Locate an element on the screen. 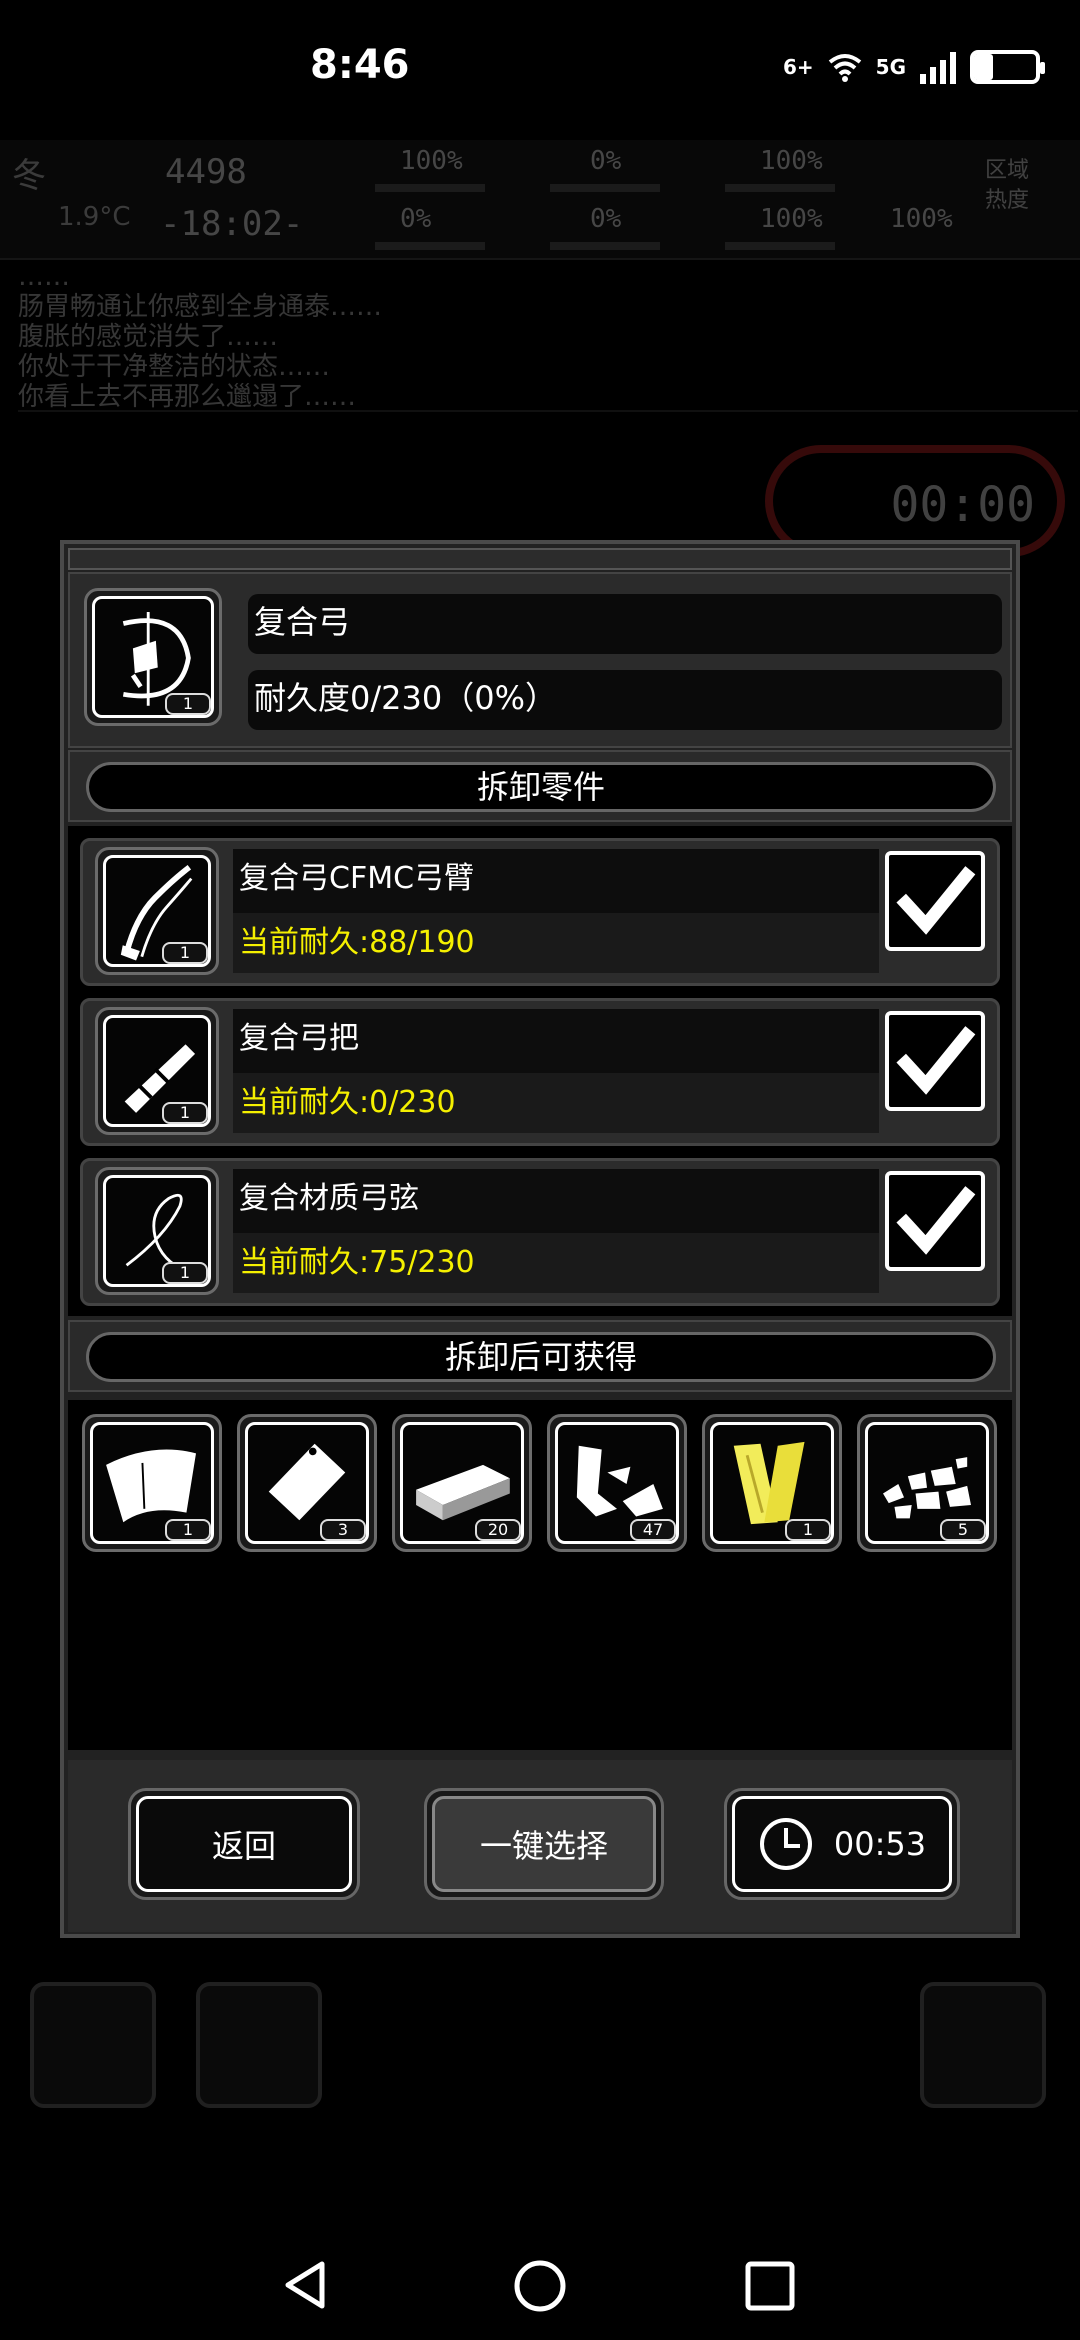  battery-icon is located at coordinates (1007, 67).